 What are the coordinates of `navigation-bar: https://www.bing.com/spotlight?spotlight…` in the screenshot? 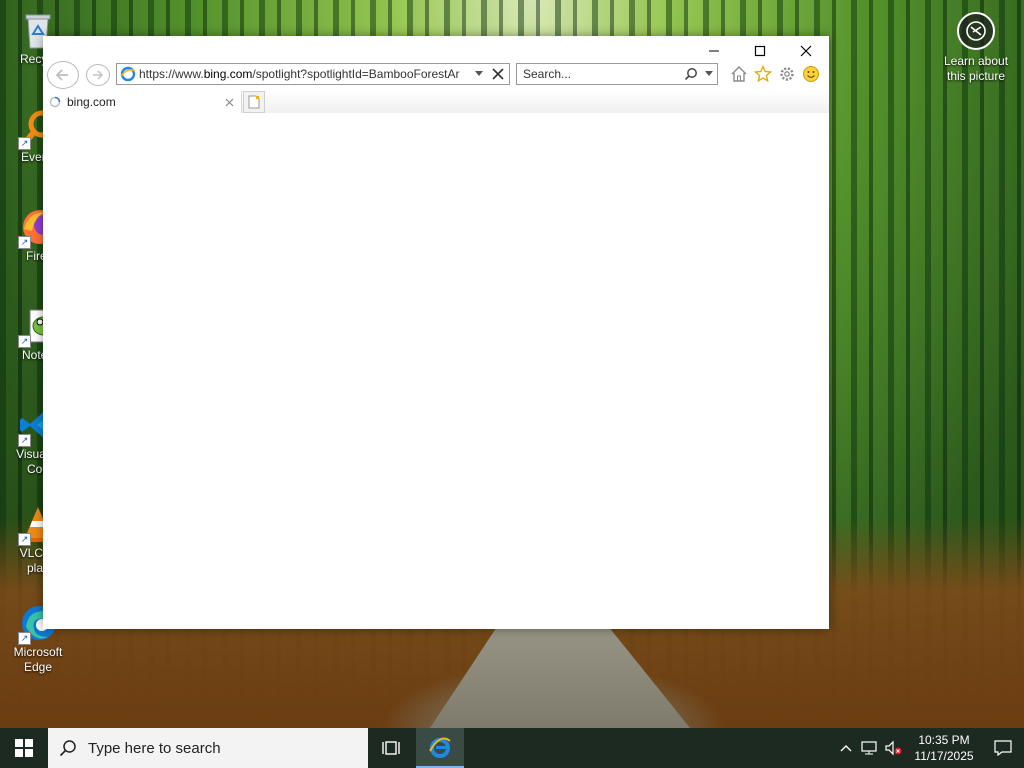 It's located at (436, 75).